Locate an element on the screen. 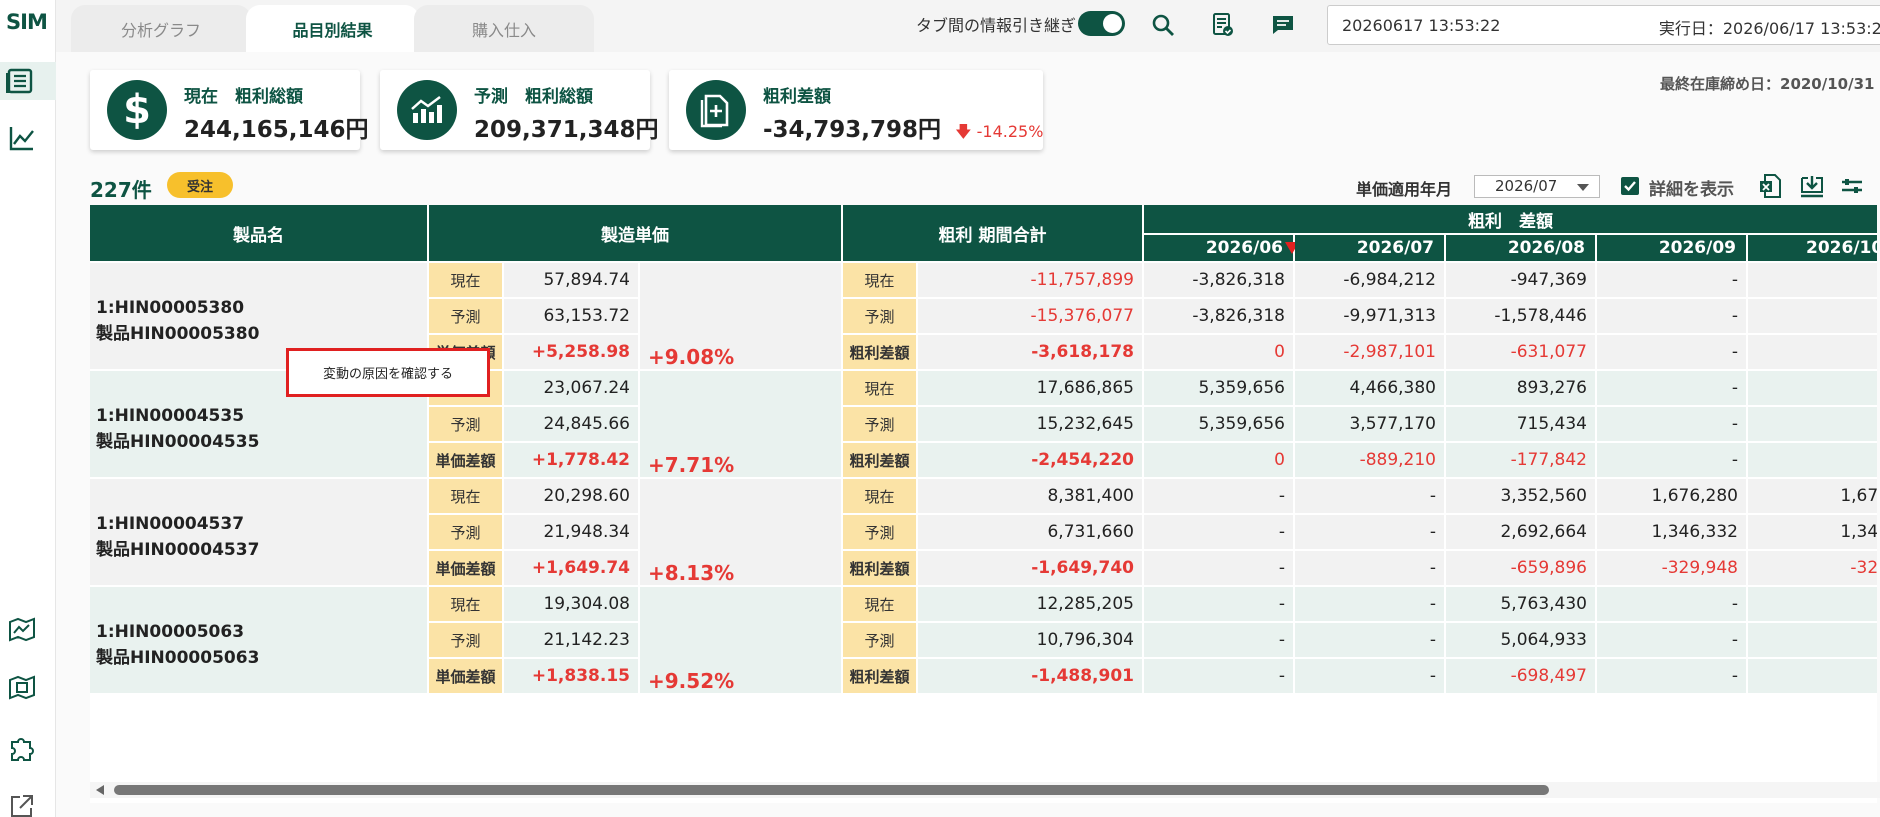  unit-price-diff: +1,649.74 is located at coordinates (571, 568).